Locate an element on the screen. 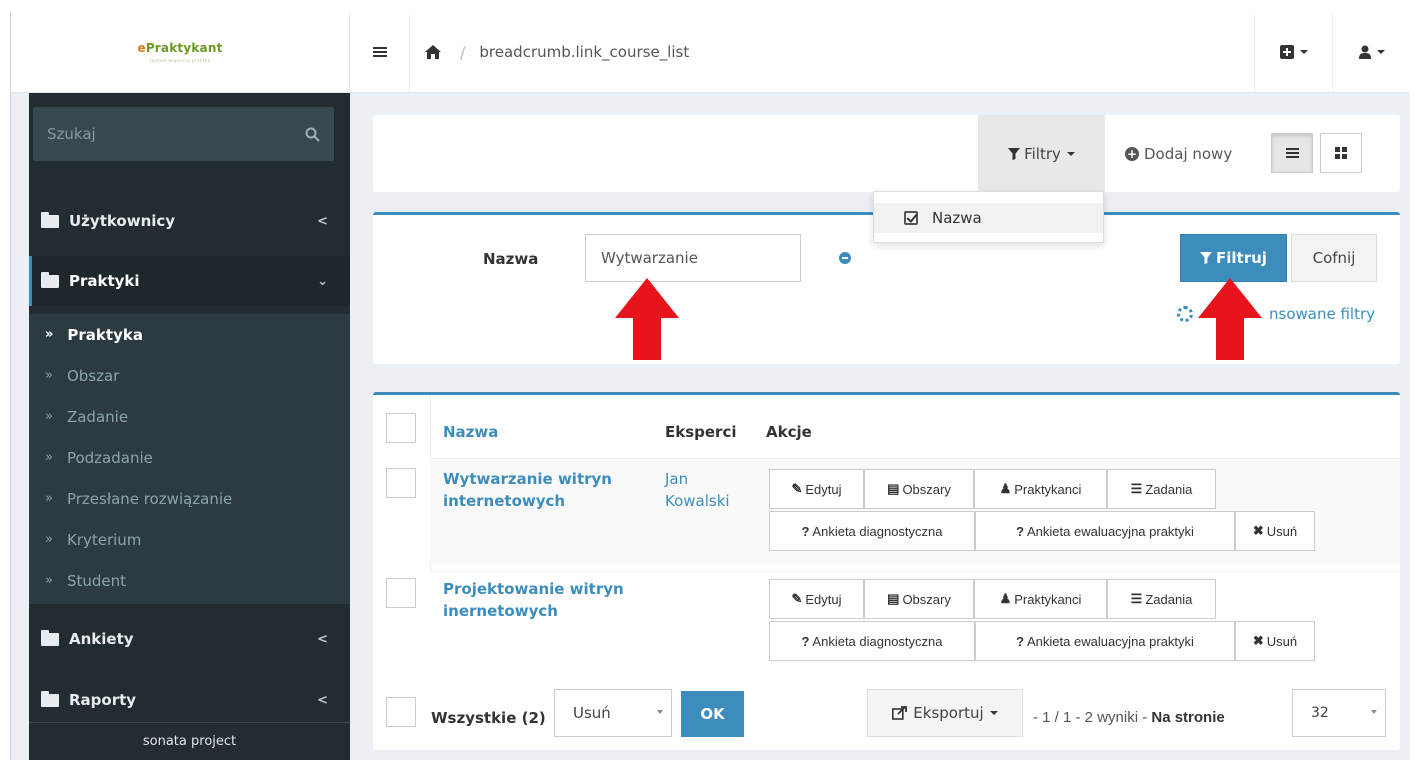  row-expert-link: Jan Kowalski is located at coordinates (697, 490).